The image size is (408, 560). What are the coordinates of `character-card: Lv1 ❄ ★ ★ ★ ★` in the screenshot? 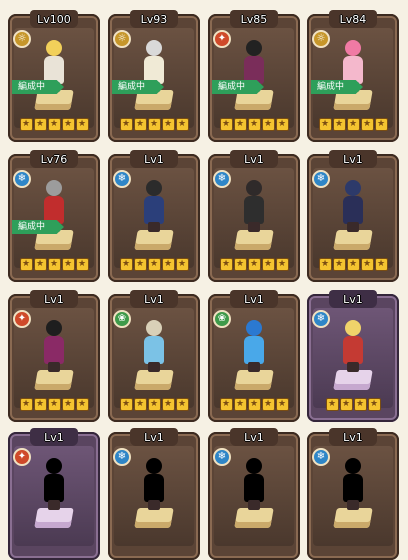 It's located at (353, 356).